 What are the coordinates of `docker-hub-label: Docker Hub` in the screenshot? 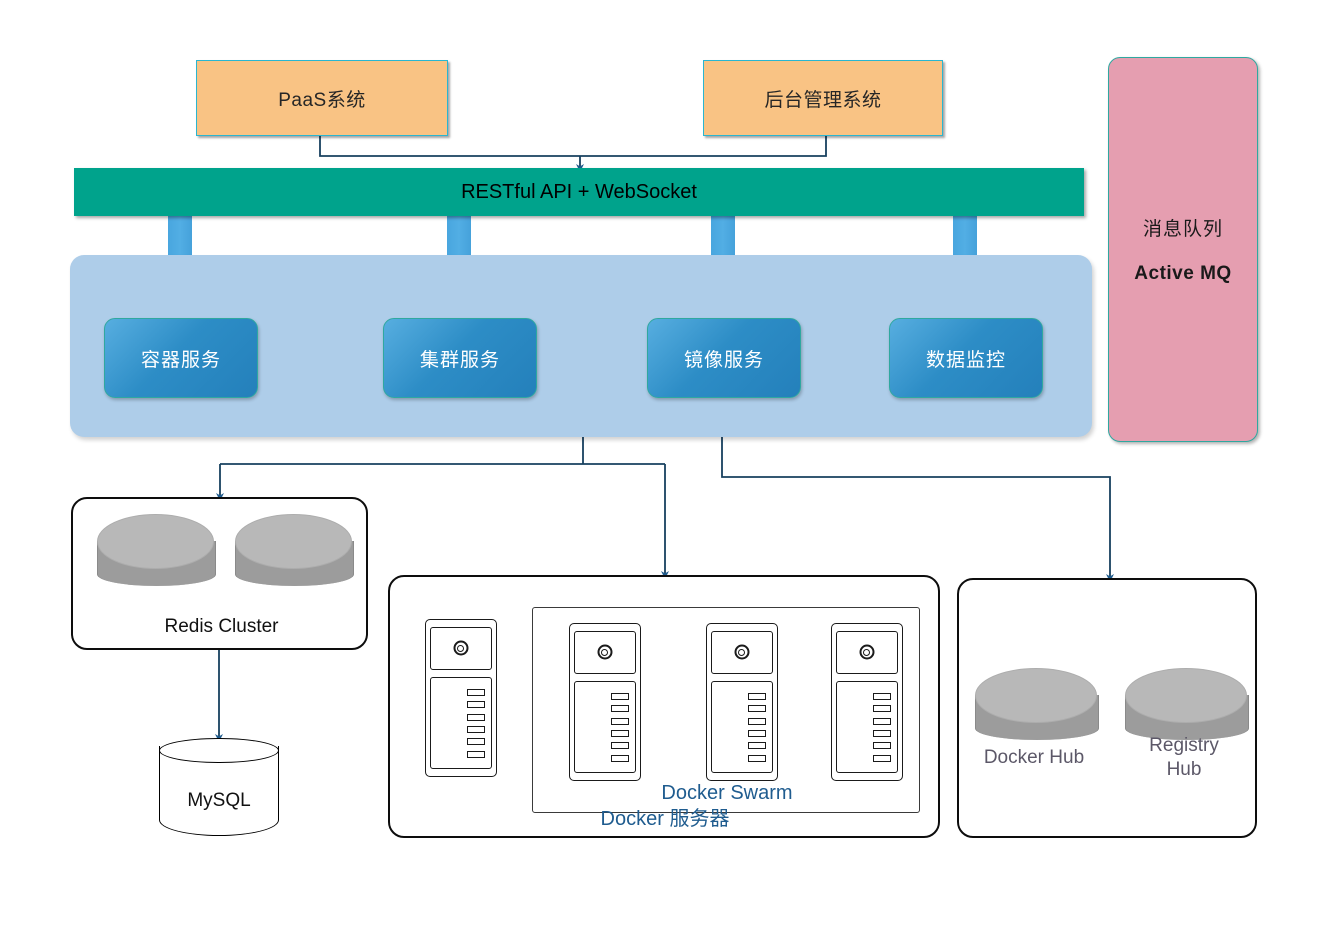 It's located at (1034, 757).